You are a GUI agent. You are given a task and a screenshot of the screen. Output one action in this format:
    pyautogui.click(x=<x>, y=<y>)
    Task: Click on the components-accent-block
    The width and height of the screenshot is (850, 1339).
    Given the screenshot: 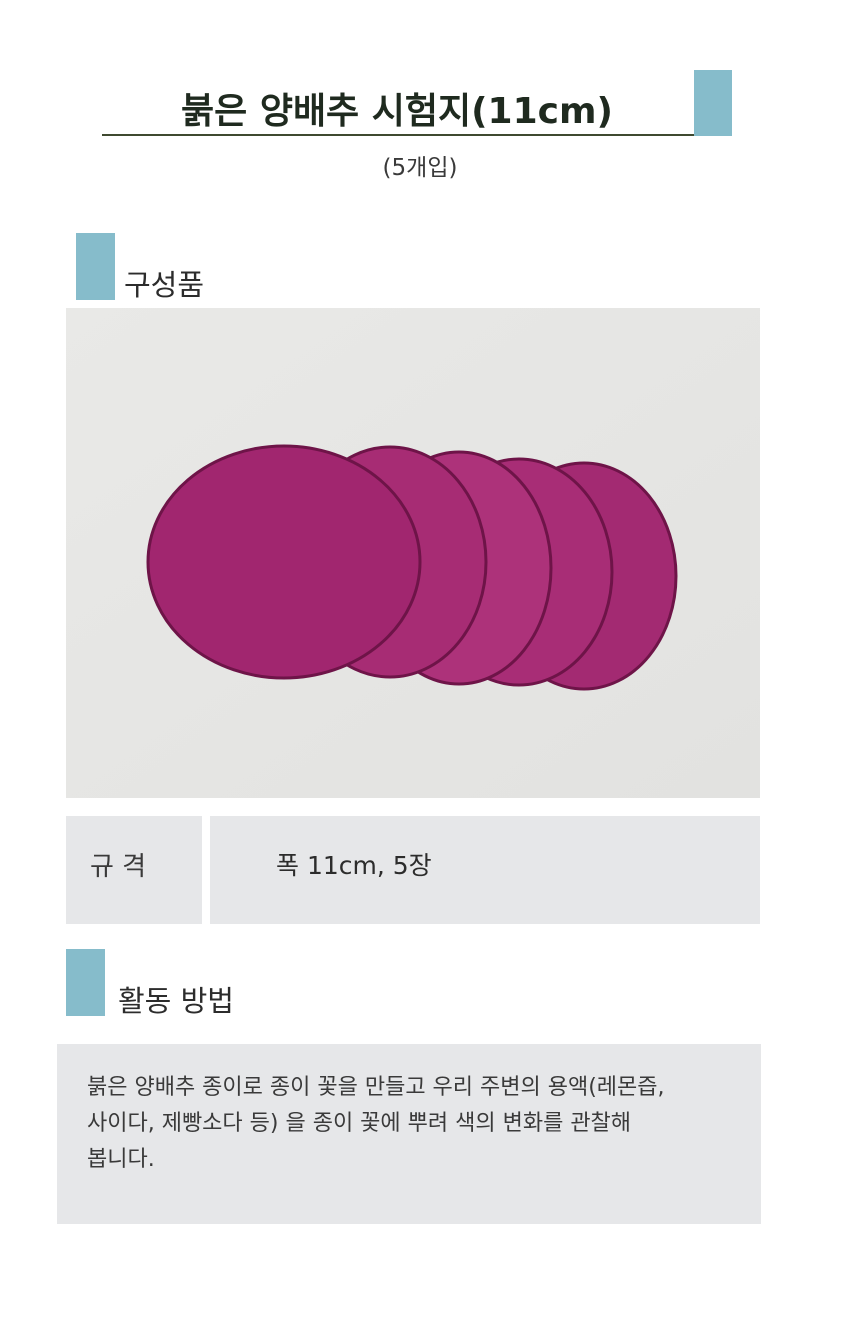 What is the action you would take?
    pyautogui.click(x=95, y=266)
    